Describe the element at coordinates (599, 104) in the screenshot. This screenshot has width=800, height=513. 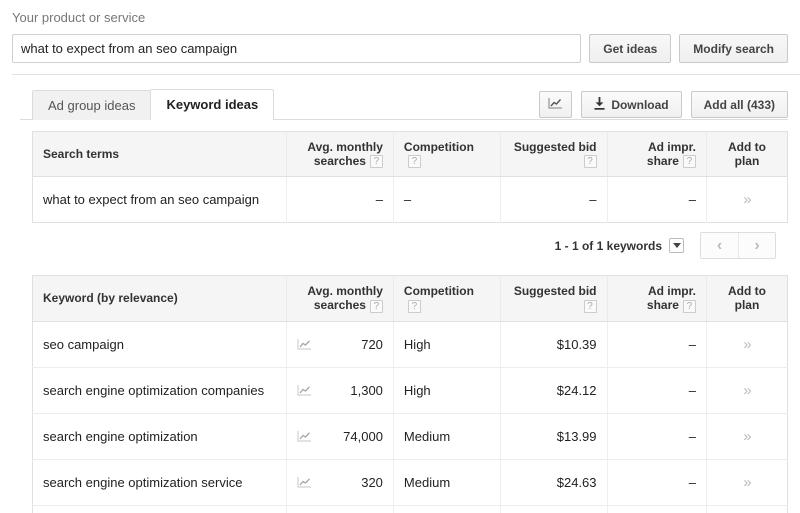
I see `download-icon` at that location.